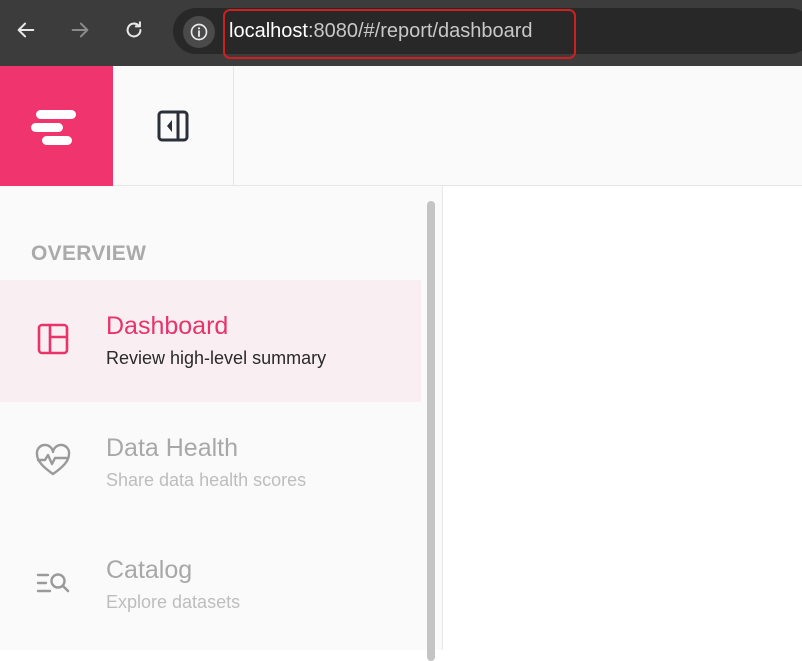  What do you see at coordinates (210, 341) in the screenshot?
I see `sidebar-item-dashboard: Dashboard Review high-level summary` at bounding box center [210, 341].